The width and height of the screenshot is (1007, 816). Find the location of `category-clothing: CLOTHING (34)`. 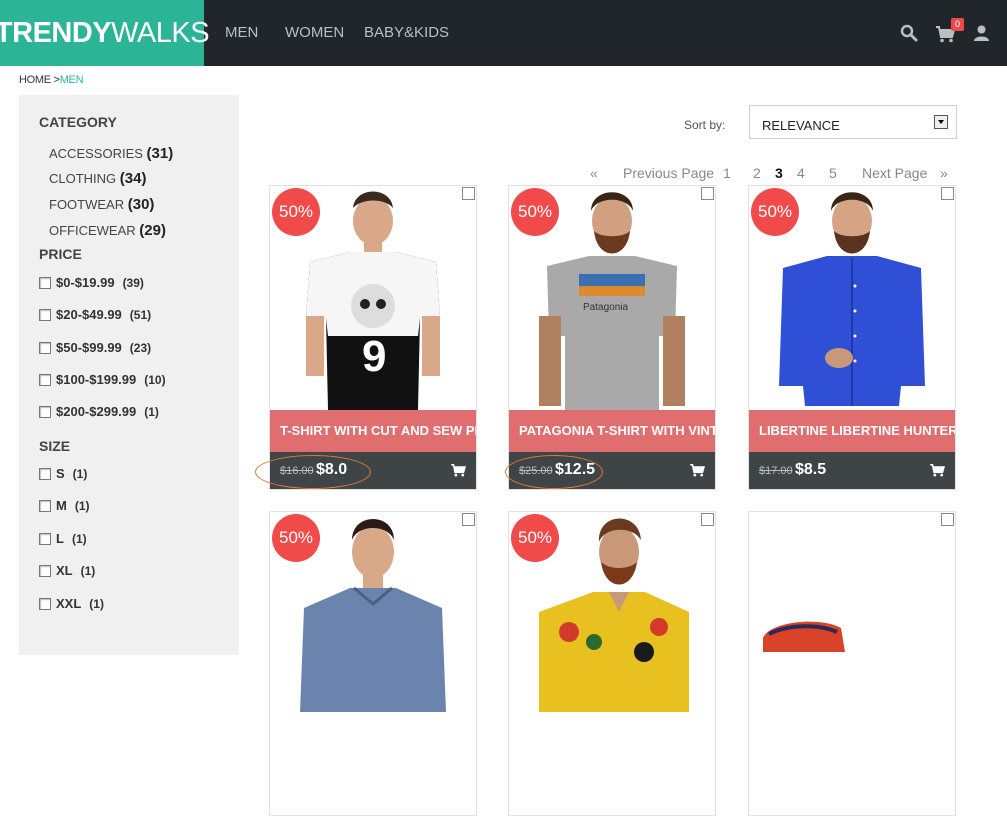

category-clothing: CLOTHING (34) is located at coordinates (97, 178).